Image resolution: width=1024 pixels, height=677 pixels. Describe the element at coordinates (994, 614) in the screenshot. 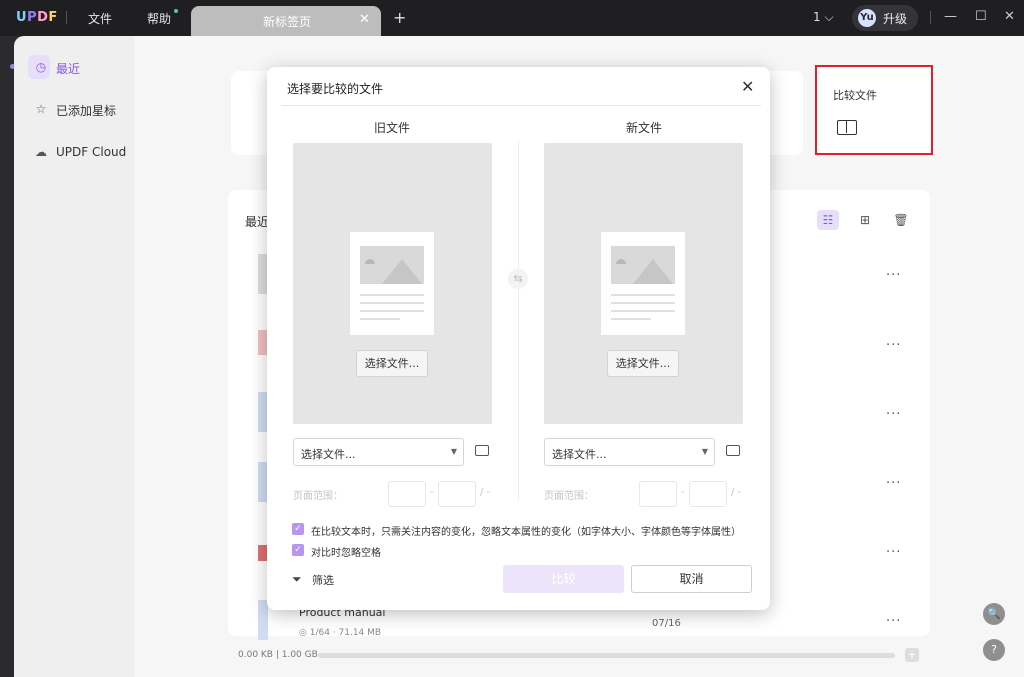

I see `search-icon: 🔍` at that location.